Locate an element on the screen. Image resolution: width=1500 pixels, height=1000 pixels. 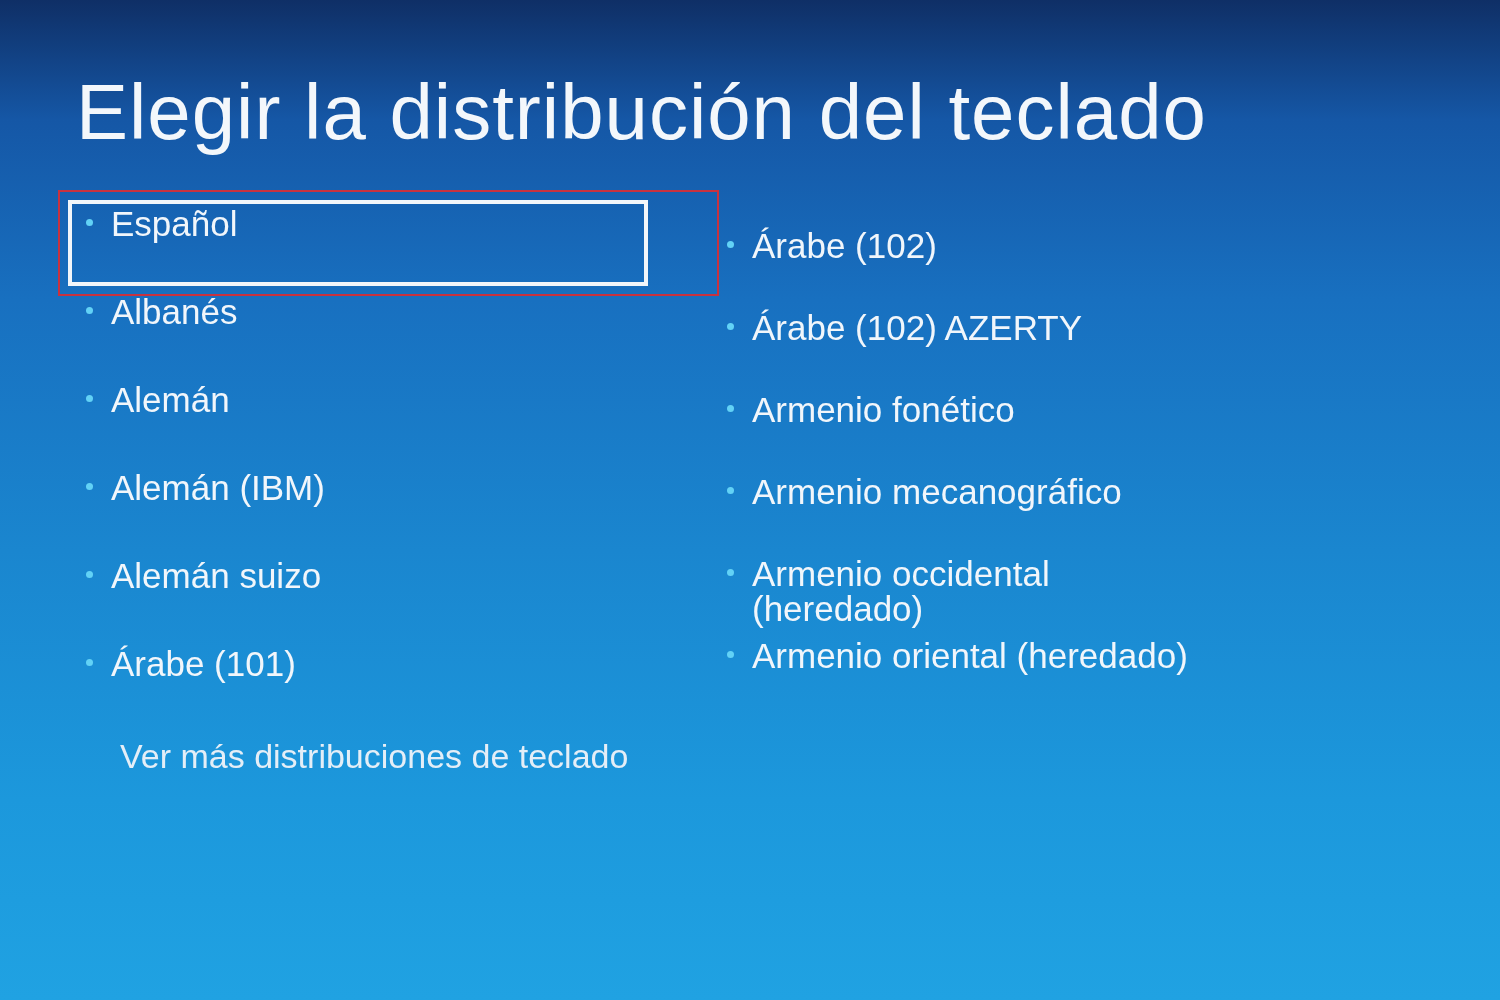
layout-option: Árabe (101) is located at coordinates (358, 682).